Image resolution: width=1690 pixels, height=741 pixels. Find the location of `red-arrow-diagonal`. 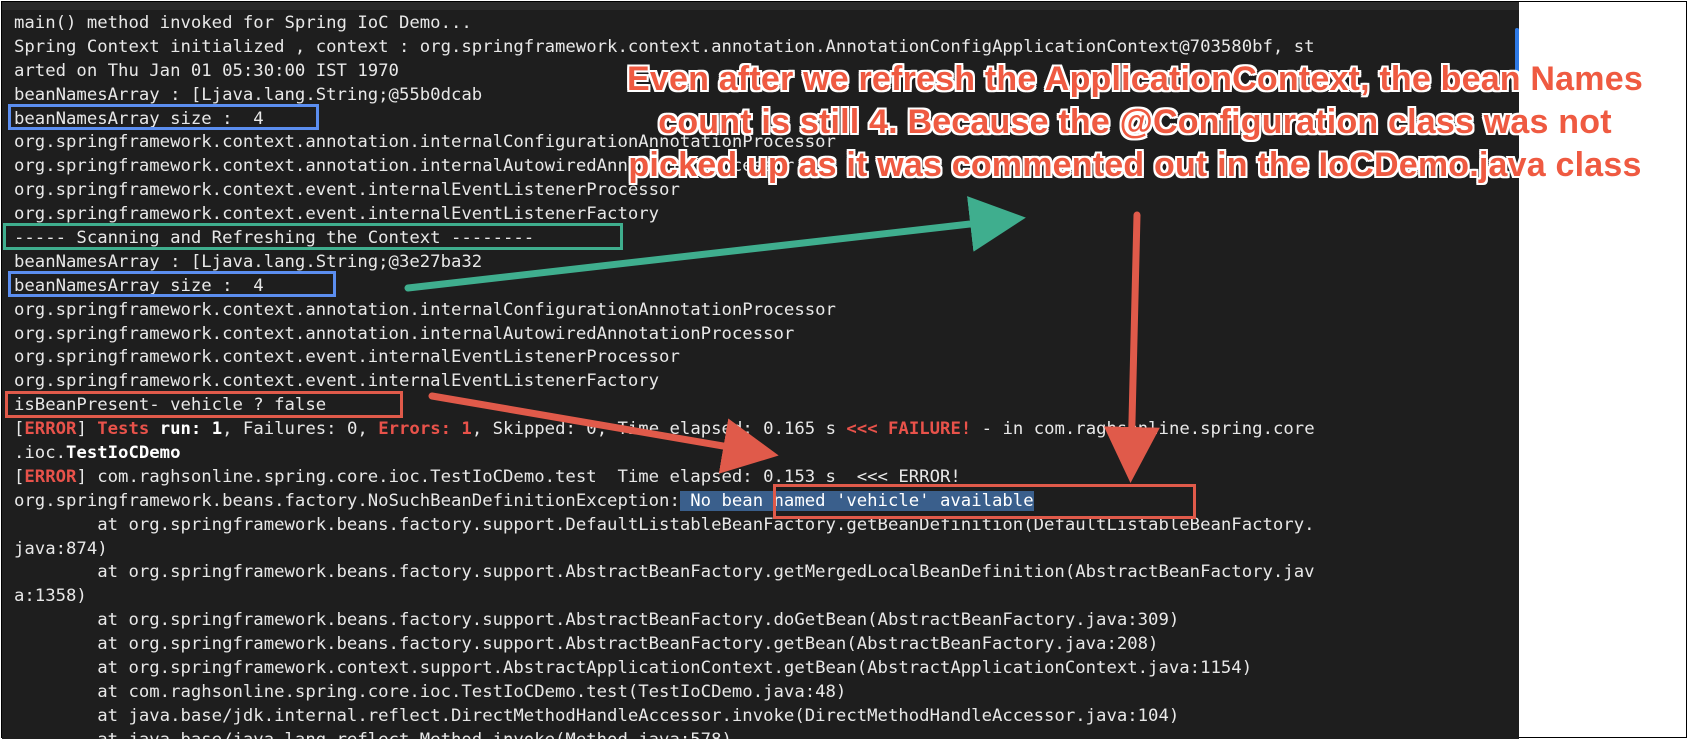

red-arrow-diagonal is located at coordinates (603, 433).